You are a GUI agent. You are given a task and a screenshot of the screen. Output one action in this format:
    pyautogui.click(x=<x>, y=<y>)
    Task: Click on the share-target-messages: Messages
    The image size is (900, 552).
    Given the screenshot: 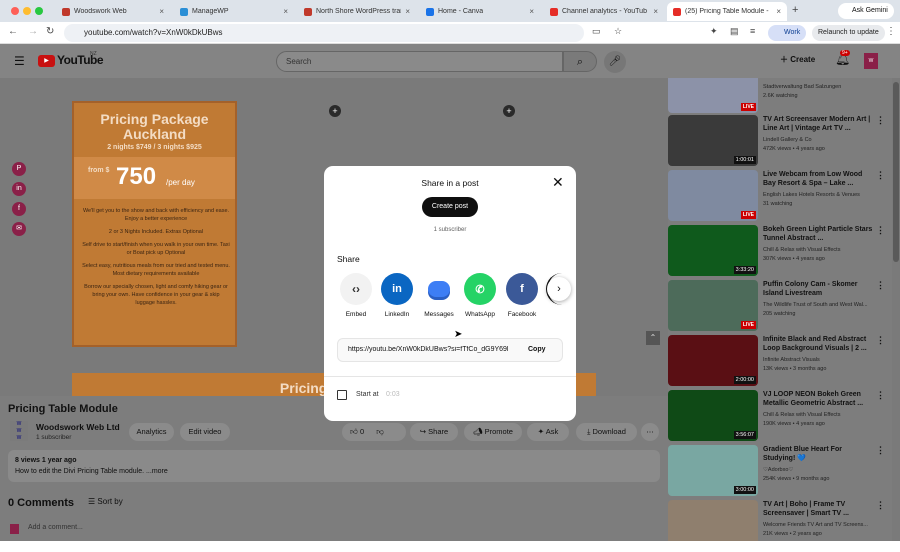 What is the action you would take?
    pyautogui.click(x=439, y=295)
    